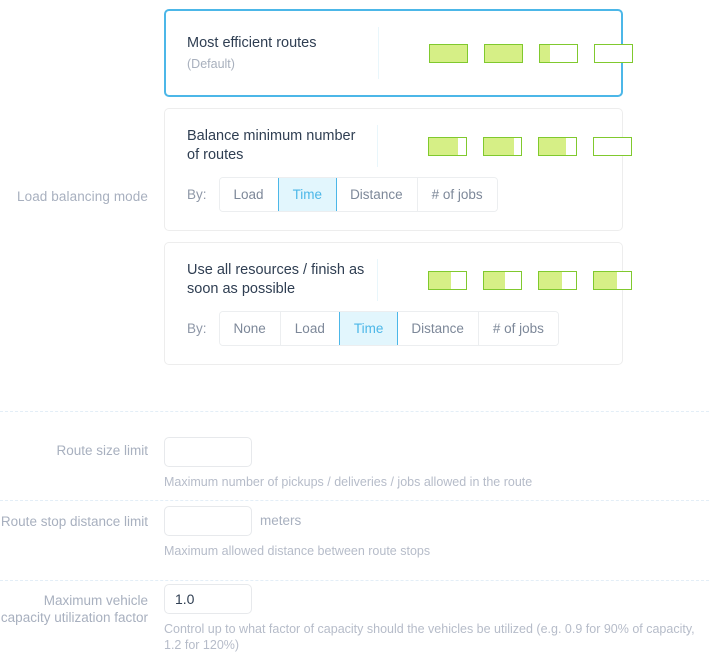 The height and width of the screenshot is (664, 709). I want to click on mode-card-header: Balance minimum number of routes, so click(398, 146).